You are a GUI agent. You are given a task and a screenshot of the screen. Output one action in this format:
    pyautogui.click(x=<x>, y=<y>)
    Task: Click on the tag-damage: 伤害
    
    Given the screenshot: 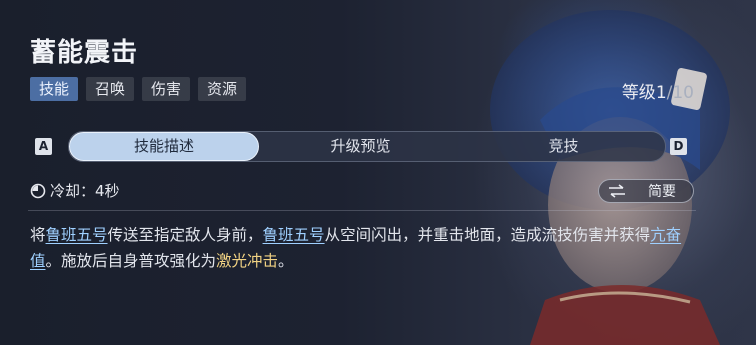 What is the action you would take?
    pyautogui.click(x=166, y=89)
    